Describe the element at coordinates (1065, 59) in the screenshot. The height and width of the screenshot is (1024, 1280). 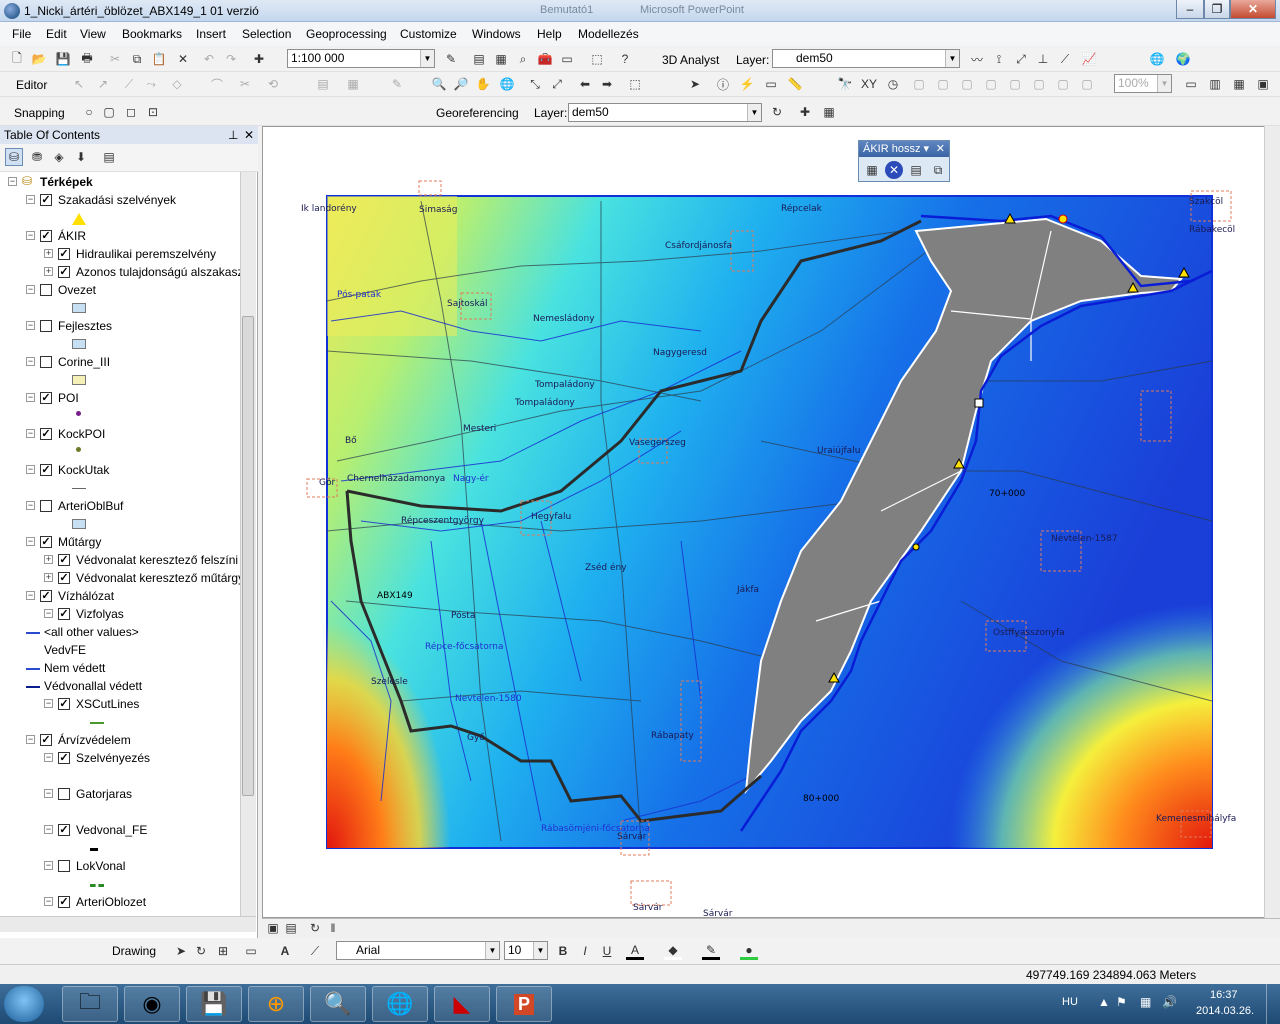
I see `interpolate-line-icon: ⟋` at that location.